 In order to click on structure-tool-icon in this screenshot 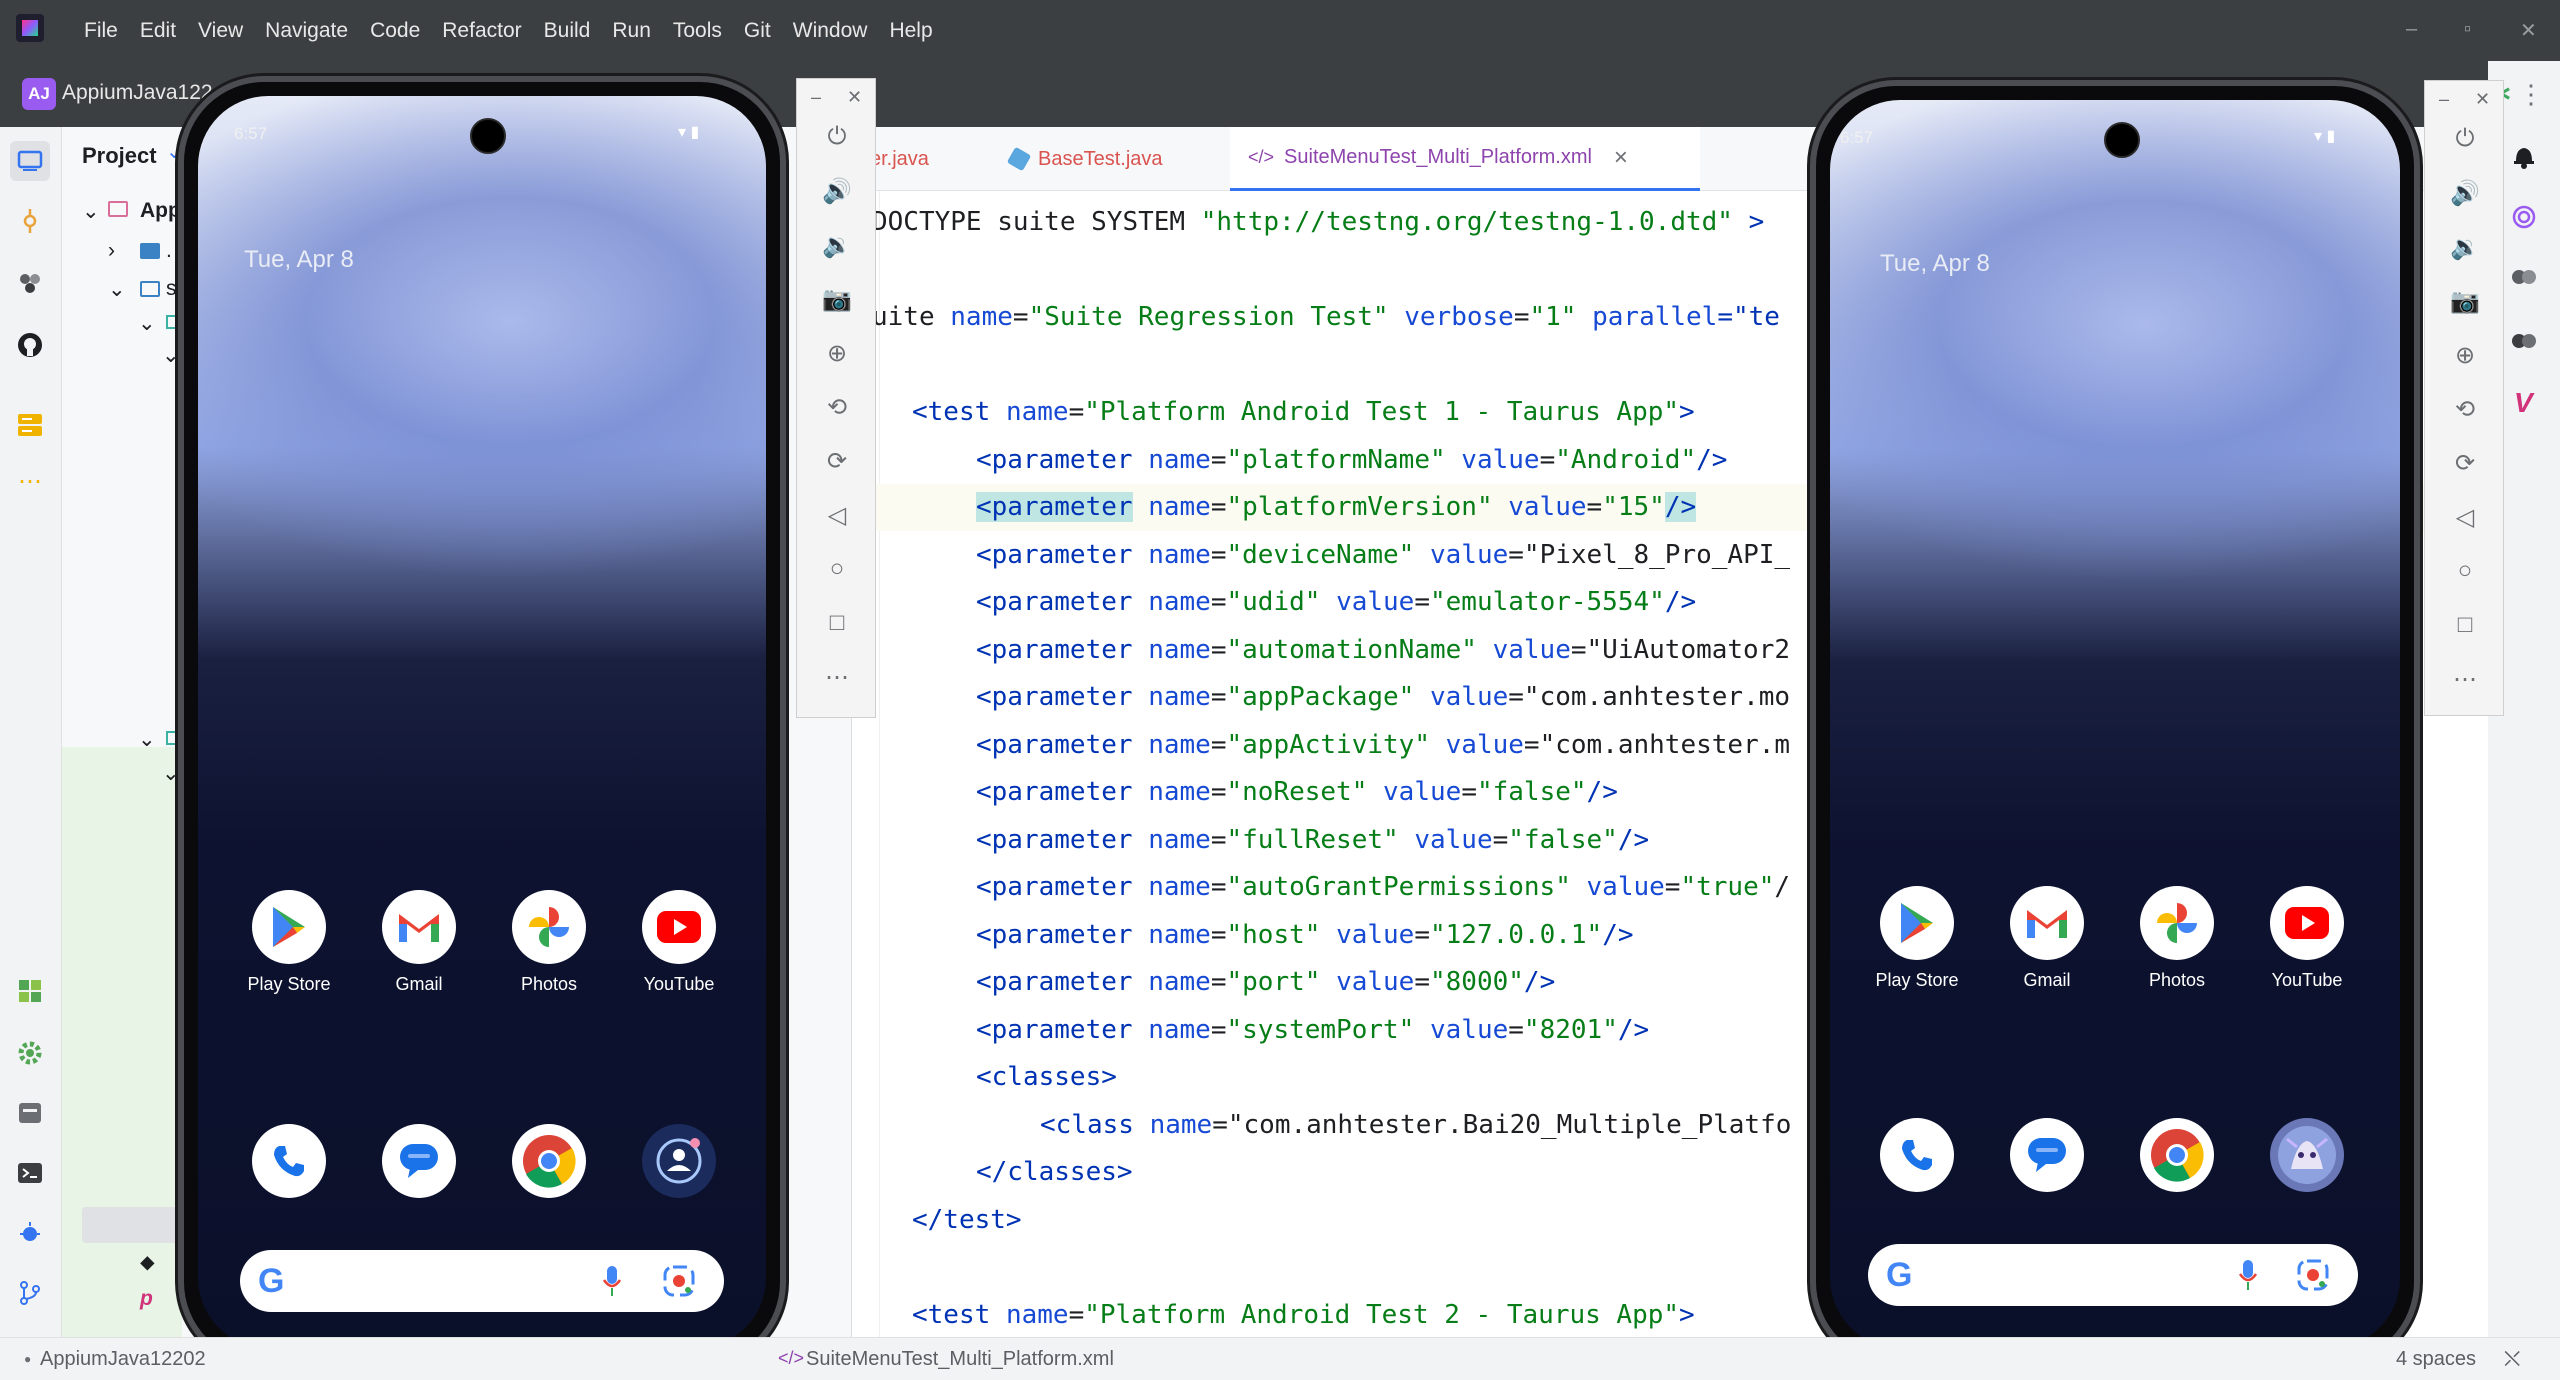, I will do `click(30, 991)`.